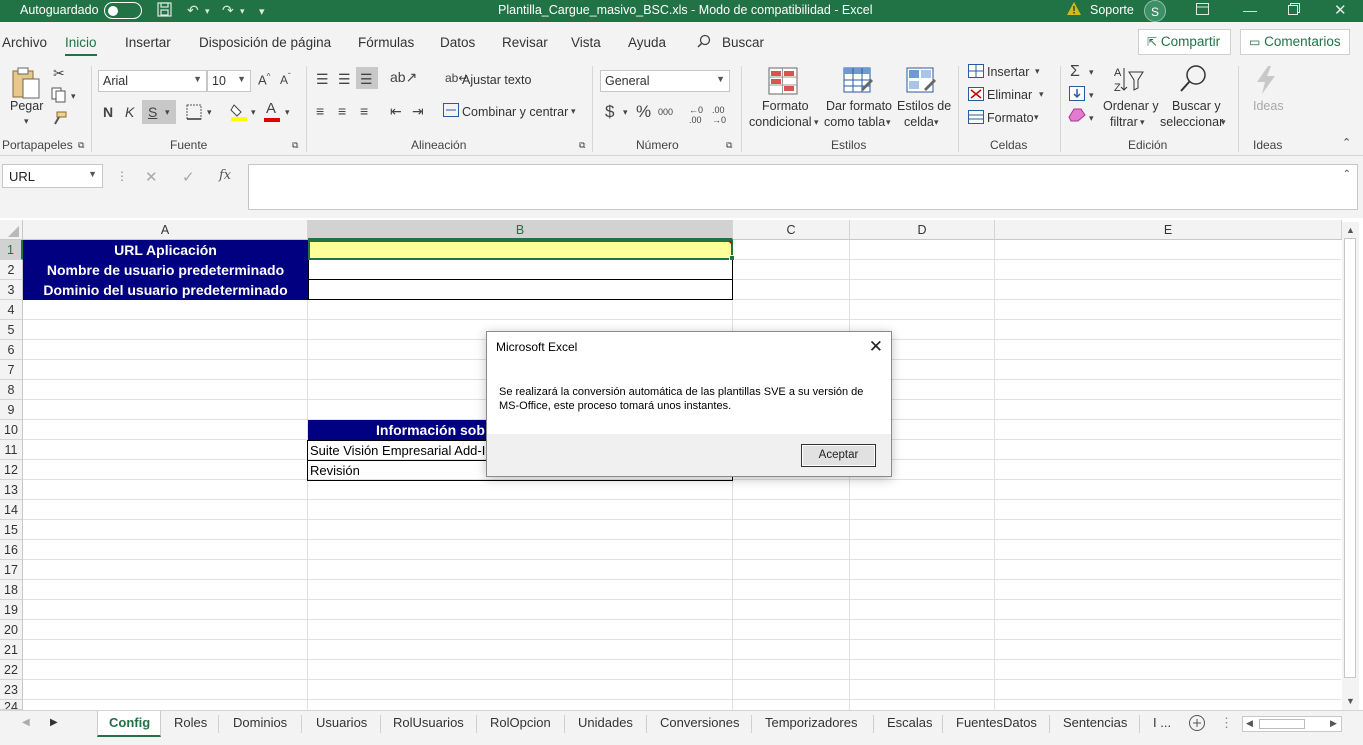 The width and height of the screenshot is (1363, 745). What do you see at coordinates (225, 175) in the screenshot?
I see `insert-function-icon: fx` at bounding box center [225, 175].